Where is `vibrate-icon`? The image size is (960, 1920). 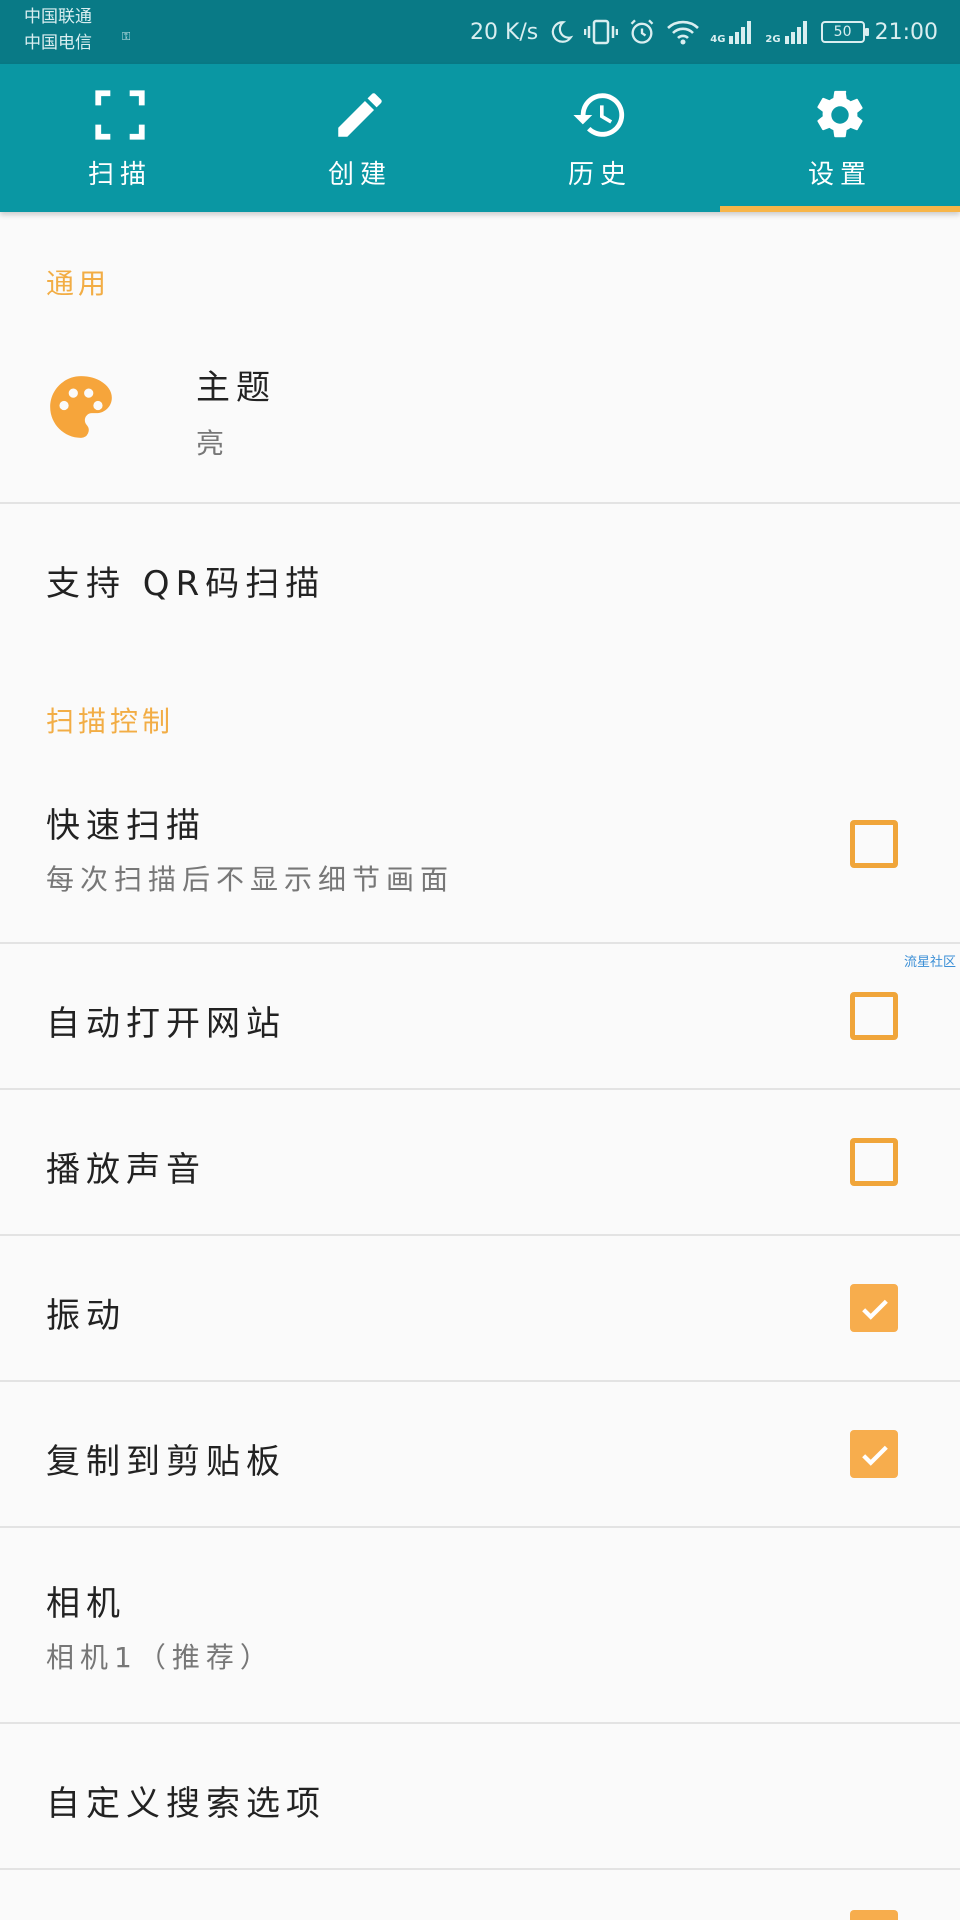 vibrate-icon is located at coordinates (601, 32).